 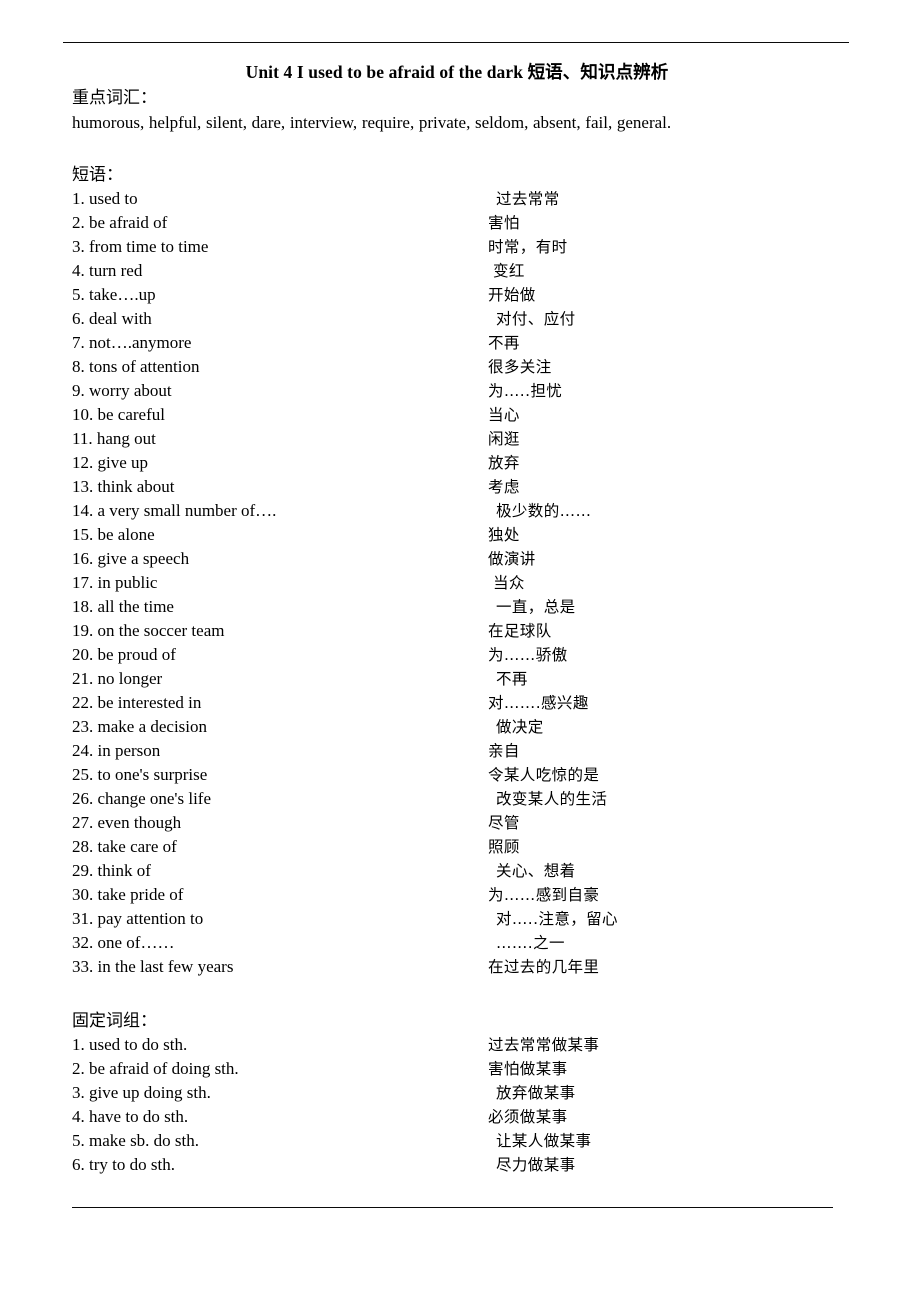 What do you see at coordinates (544, 895) in the screenshot?
I see `phrase-chinese: 为……感到自豪` at bounding box center [544, 895].